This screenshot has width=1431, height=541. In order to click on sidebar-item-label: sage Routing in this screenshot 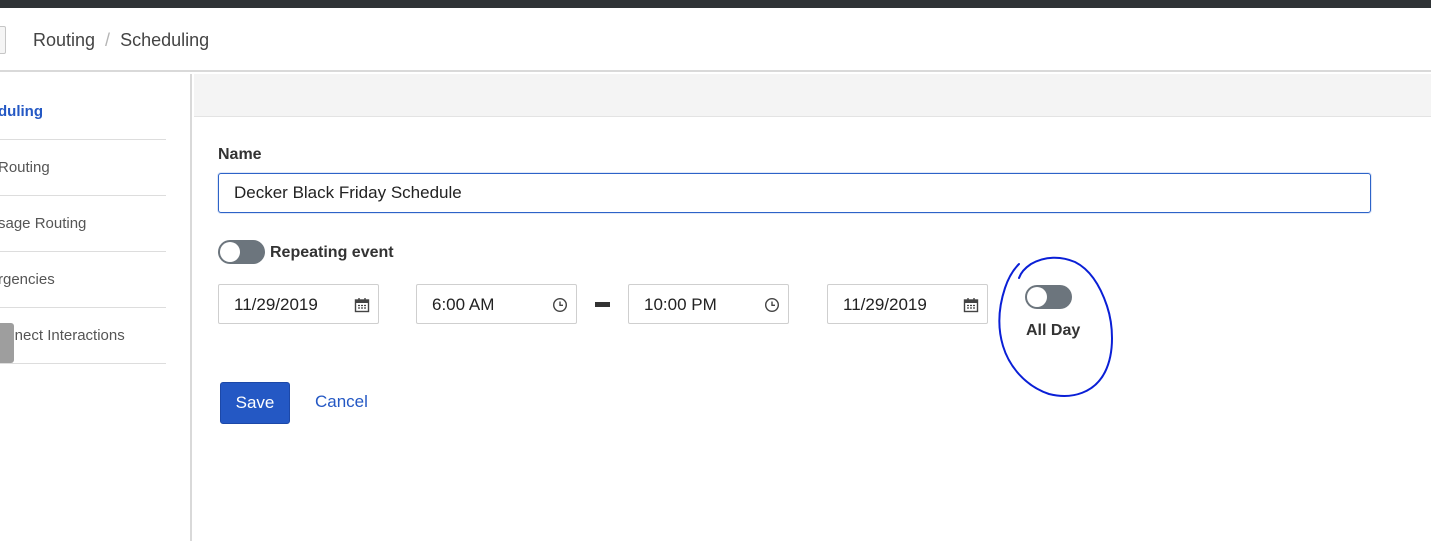, I will do `click(43, 223)`.